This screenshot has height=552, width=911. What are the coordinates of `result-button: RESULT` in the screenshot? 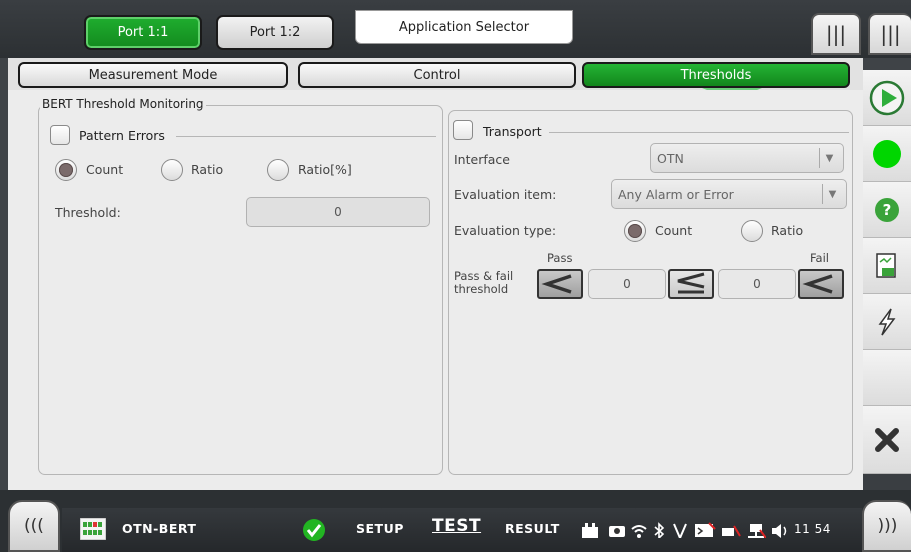 It's located at (532, 528).